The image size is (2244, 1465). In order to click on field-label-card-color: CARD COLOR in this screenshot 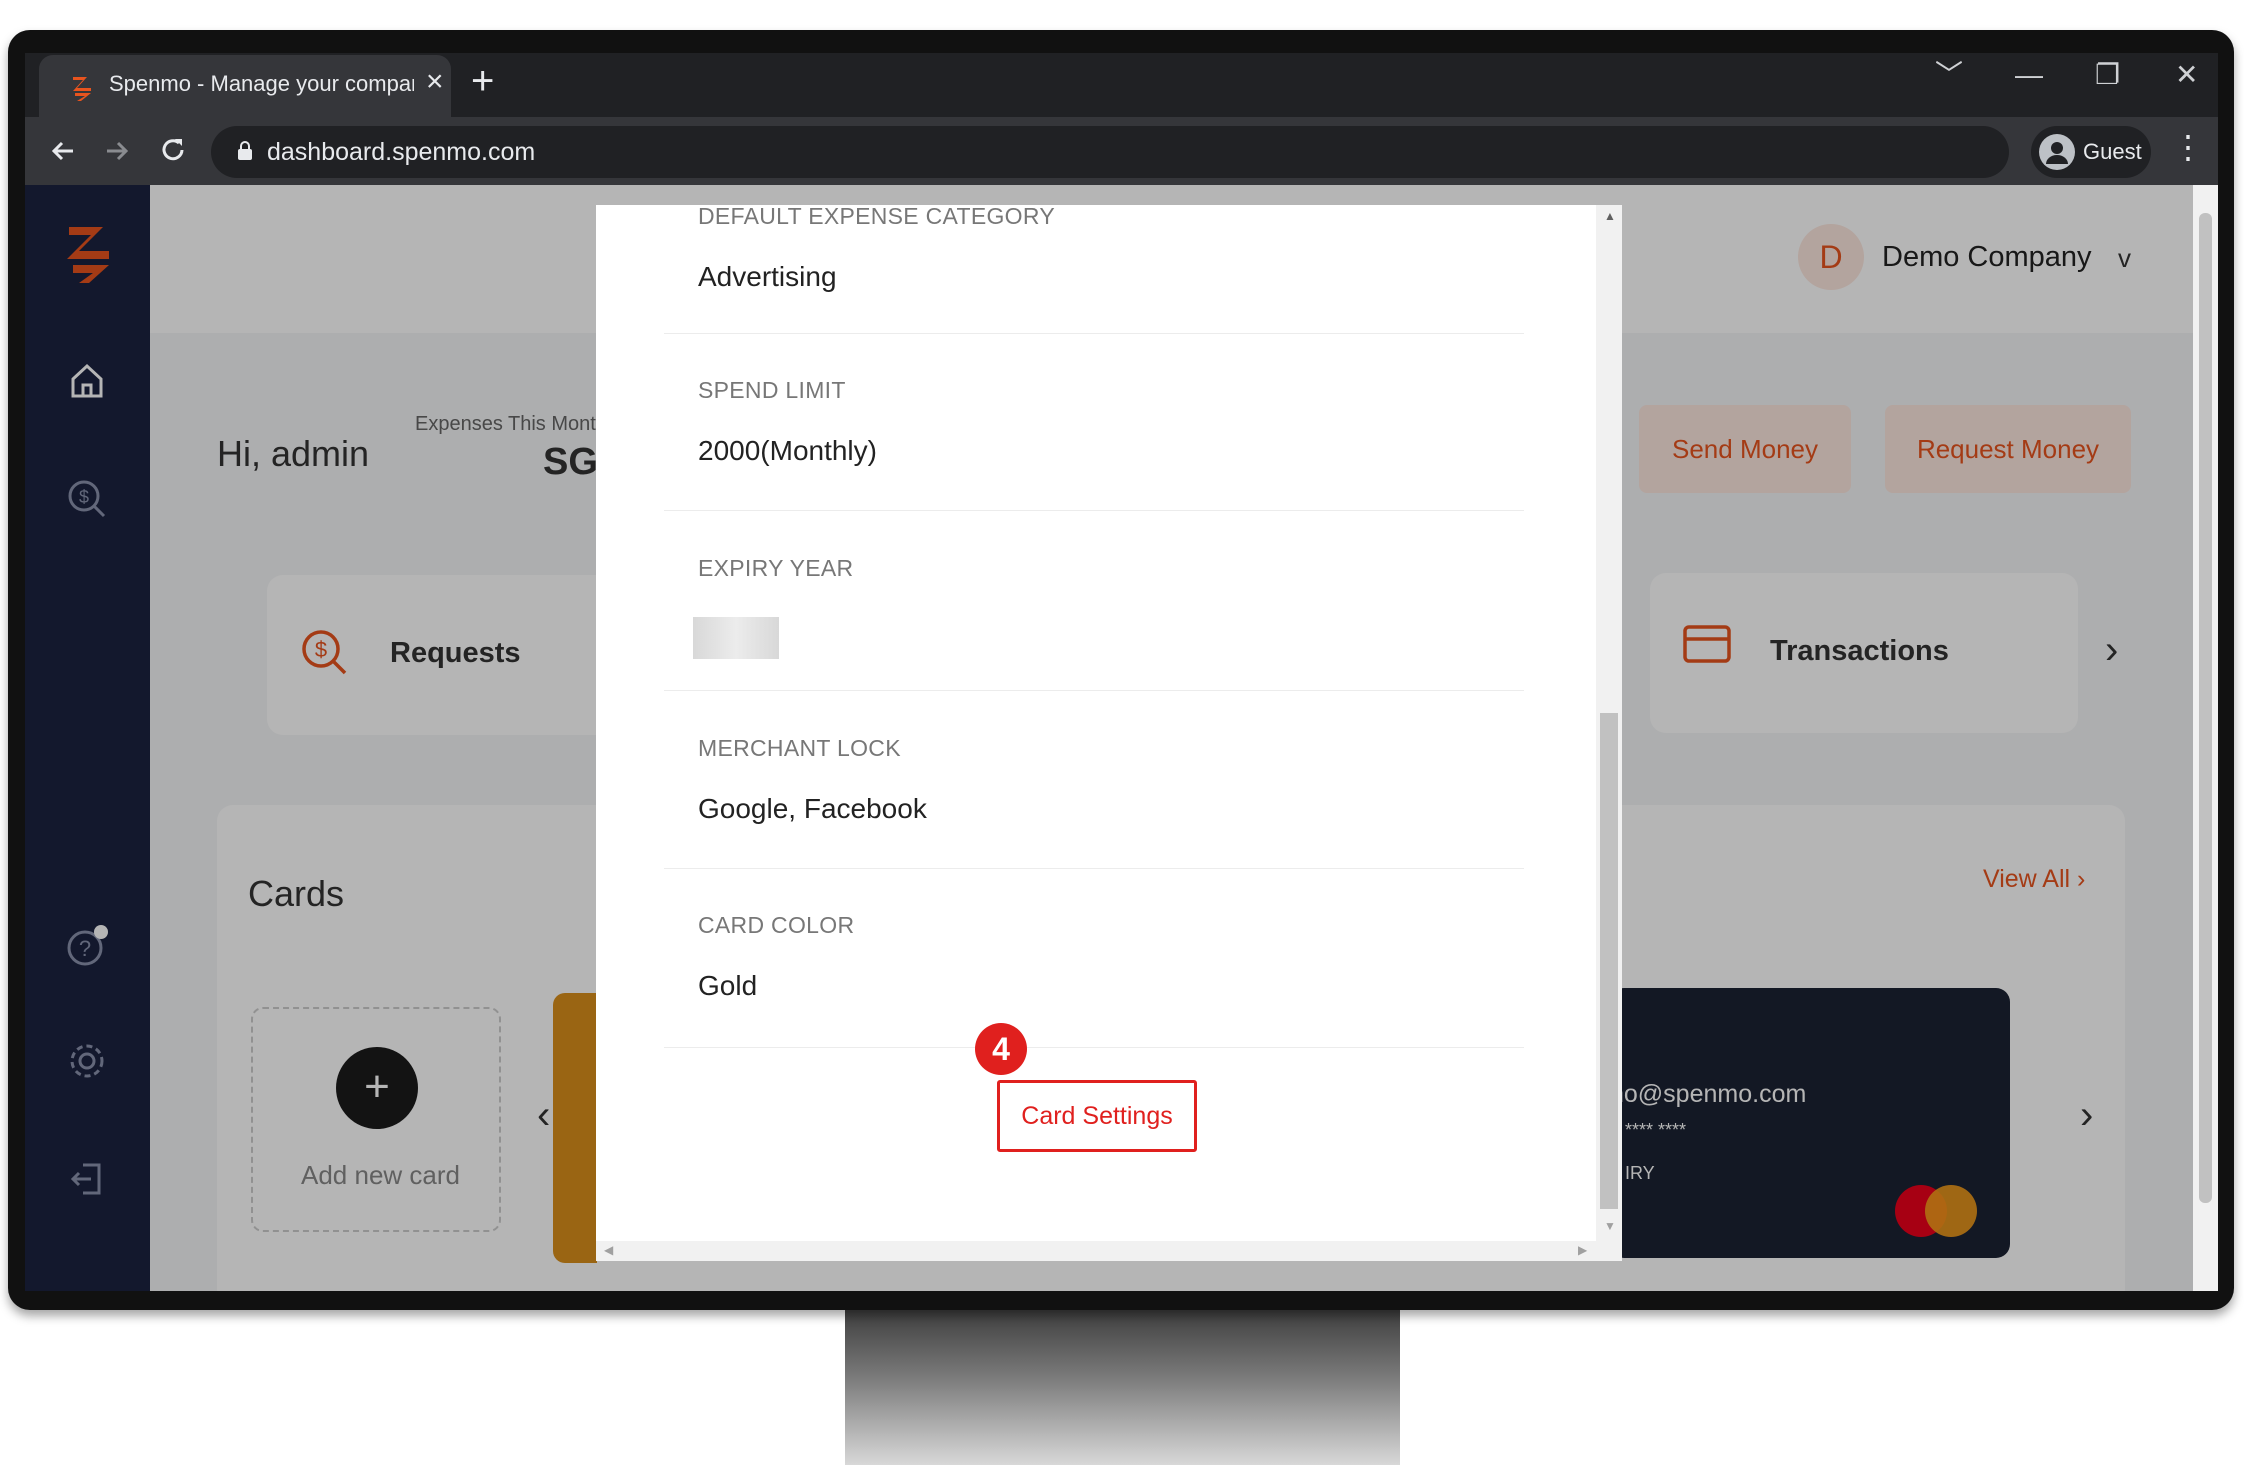, I will do `click(776, 925)`.